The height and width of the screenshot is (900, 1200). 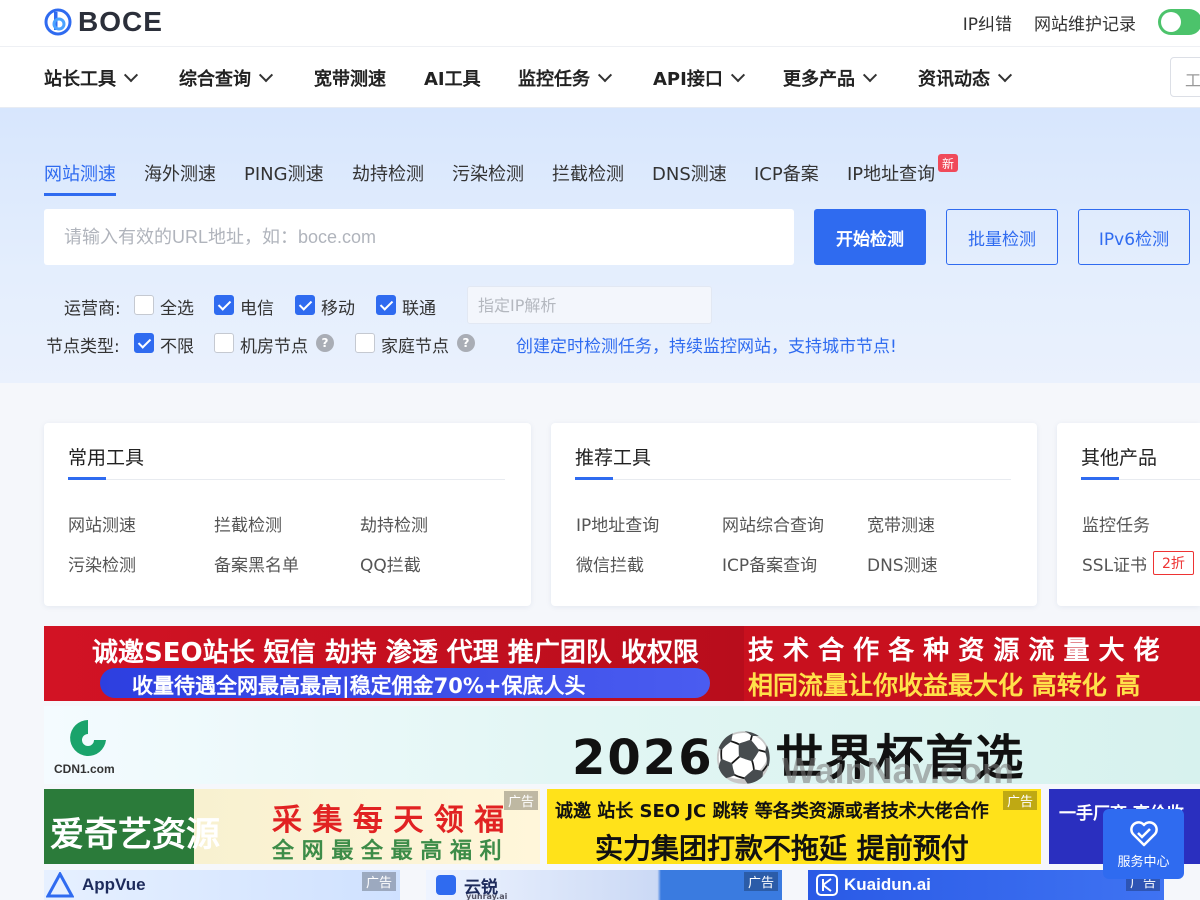 I want to click on nav-label: AI工具, so click(x=452, y=79).